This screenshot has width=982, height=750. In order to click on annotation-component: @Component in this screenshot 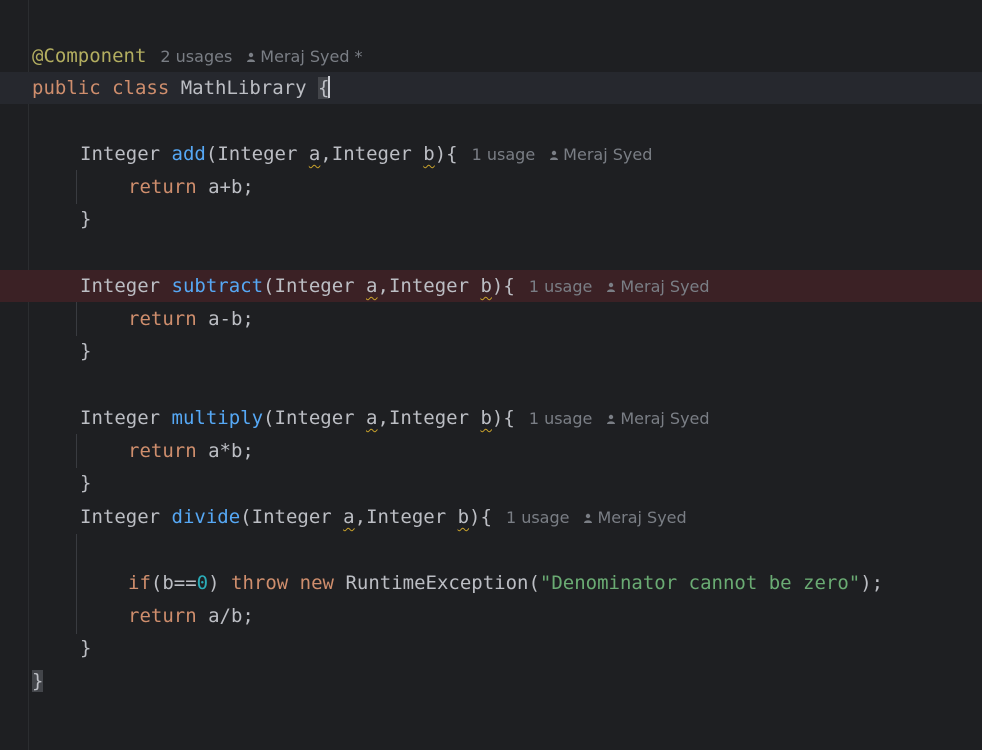, I will do `click(89, 56)`.